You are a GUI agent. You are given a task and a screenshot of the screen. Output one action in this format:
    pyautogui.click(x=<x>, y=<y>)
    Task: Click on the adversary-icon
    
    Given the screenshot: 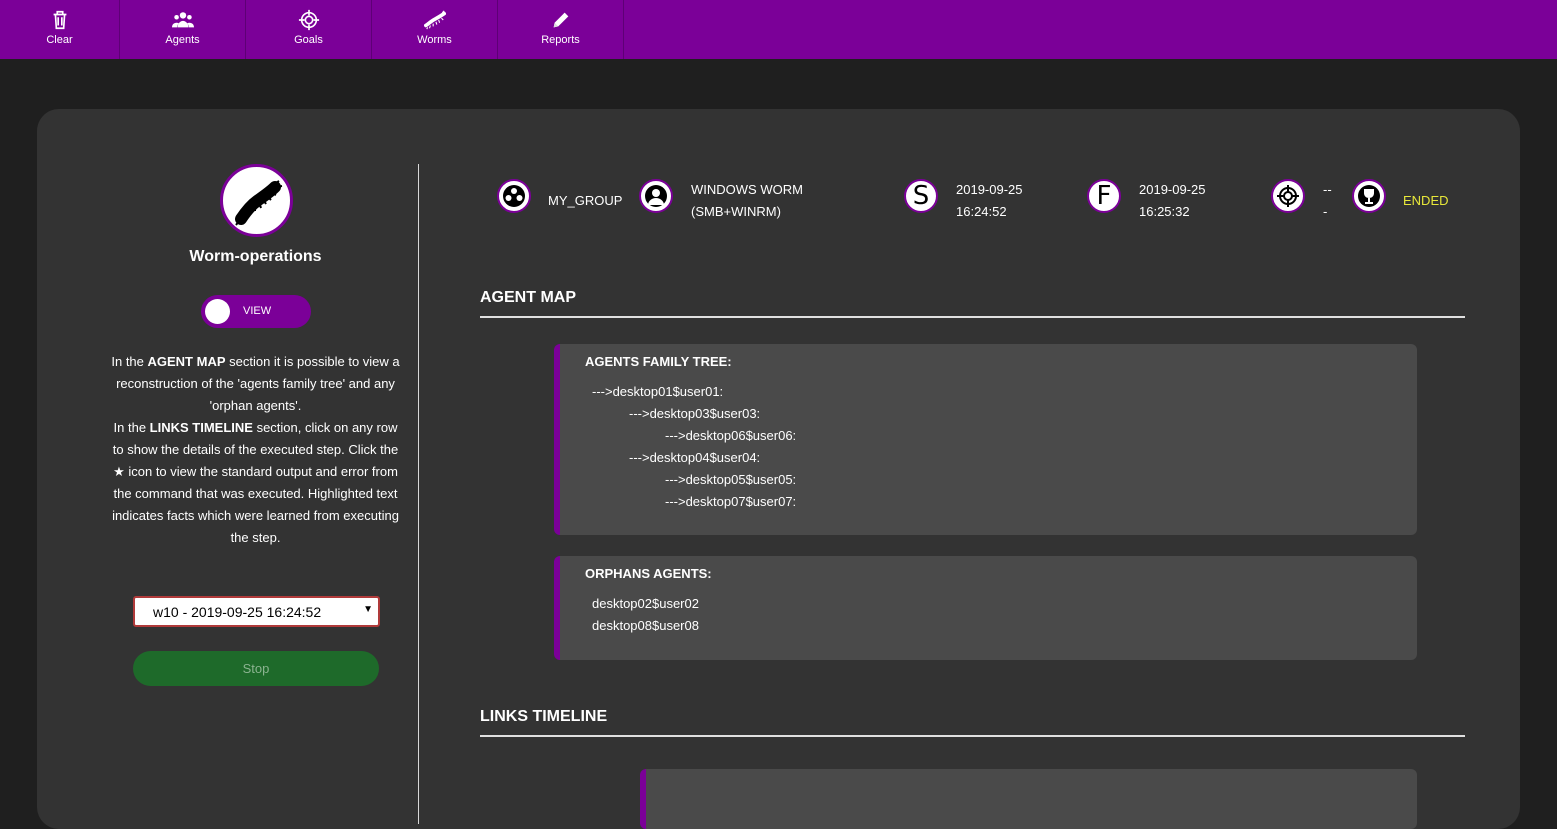 What is the action you would take?
    pyautogui.click(x=656, y=196)
    